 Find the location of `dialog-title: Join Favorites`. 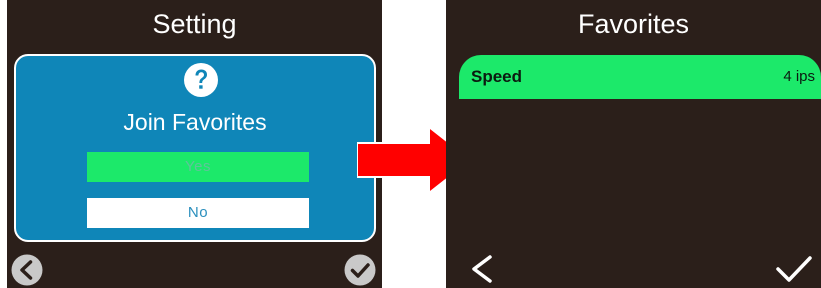

dialog-title: Join Favorites is located at coordinates (195, 122).